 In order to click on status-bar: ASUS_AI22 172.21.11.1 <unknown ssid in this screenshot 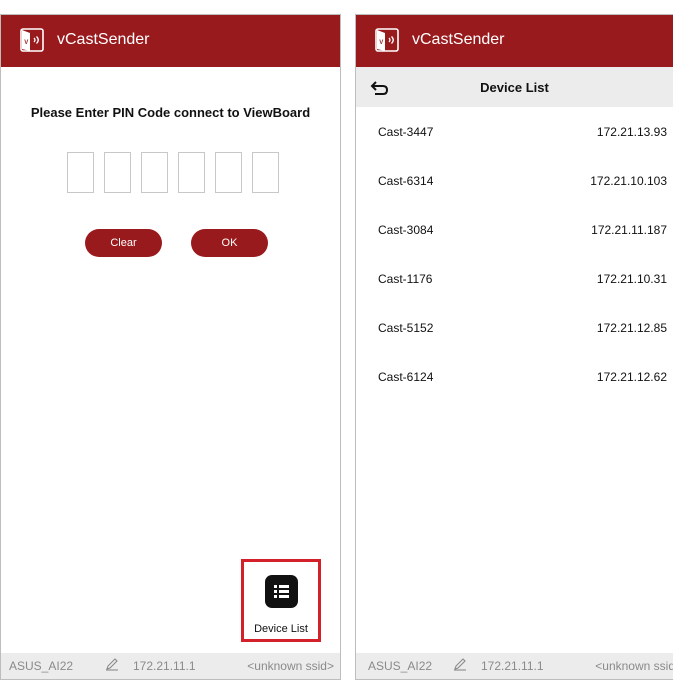, I will do `click(514, 666)`.